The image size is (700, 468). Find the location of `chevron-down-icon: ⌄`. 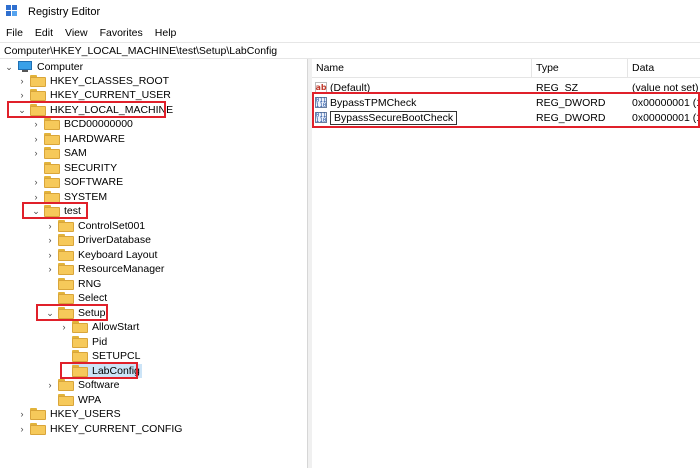

chevron-down-icon: ⌄ is located at coordinates (9, 67).